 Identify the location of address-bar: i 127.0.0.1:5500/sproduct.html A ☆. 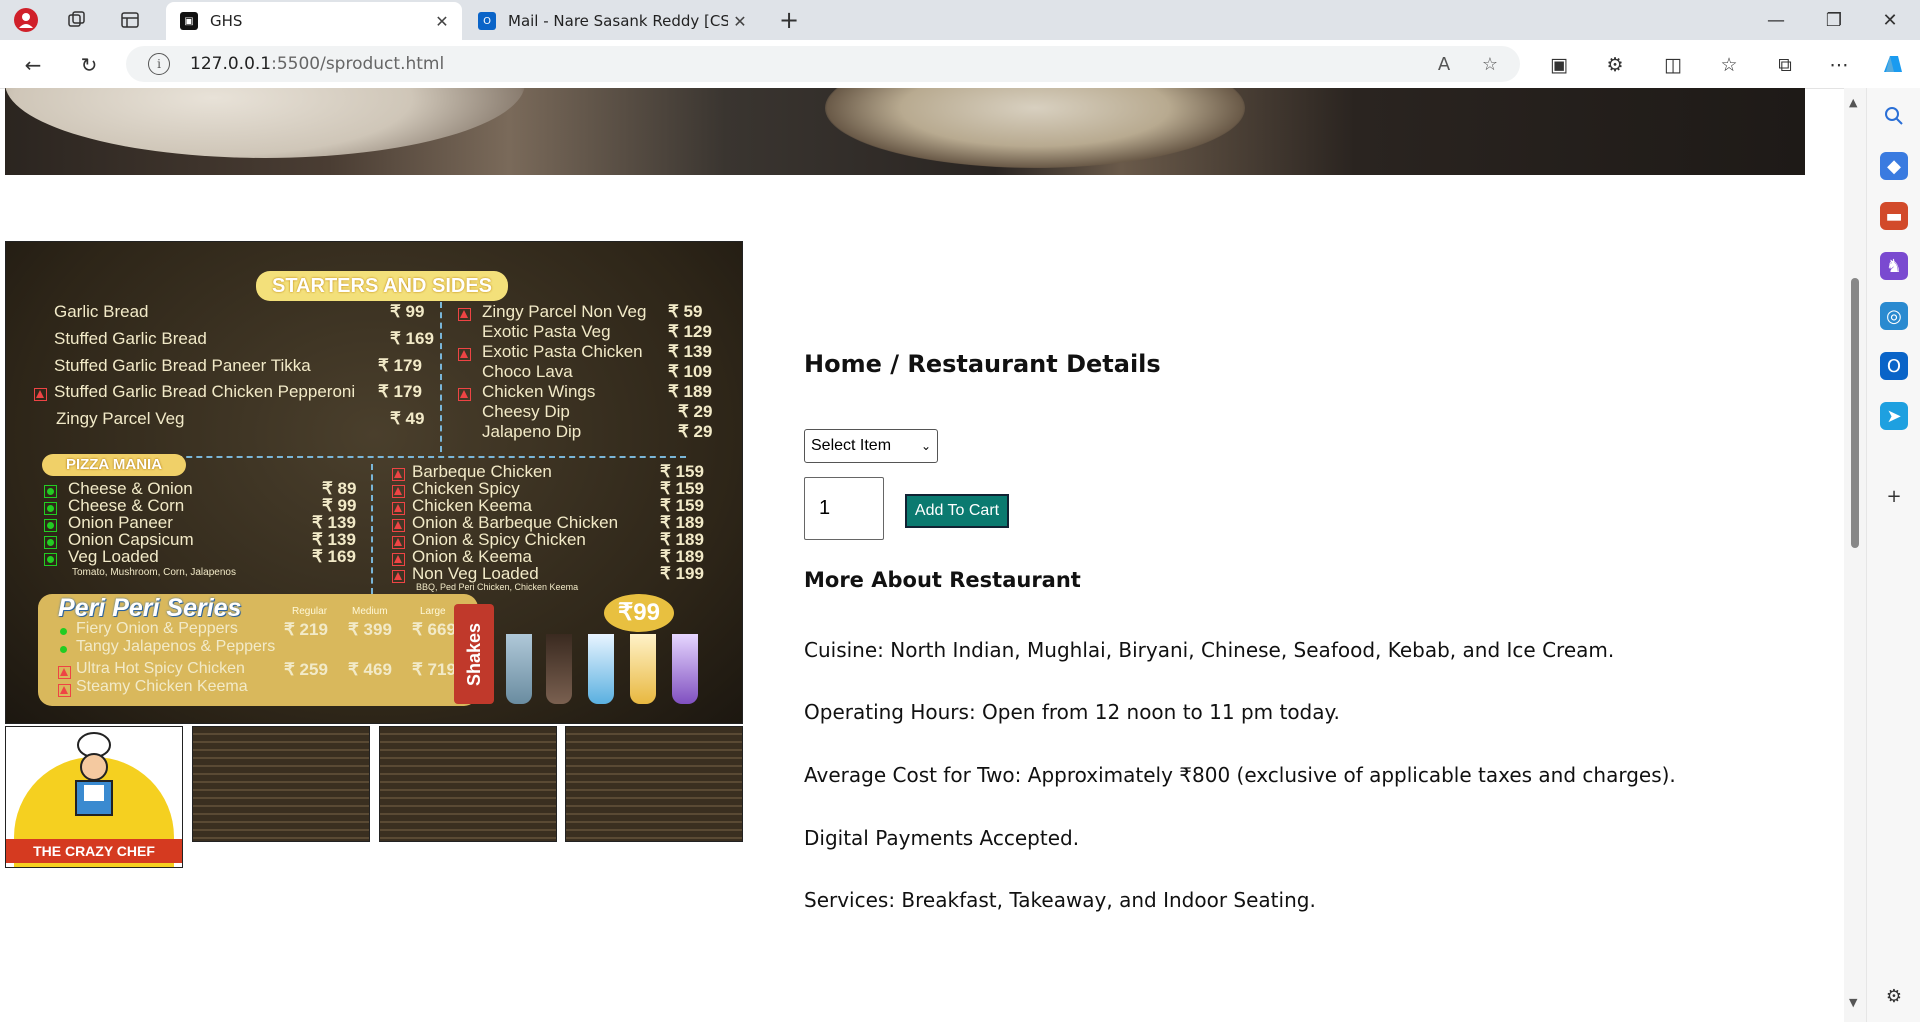
(823, 64).